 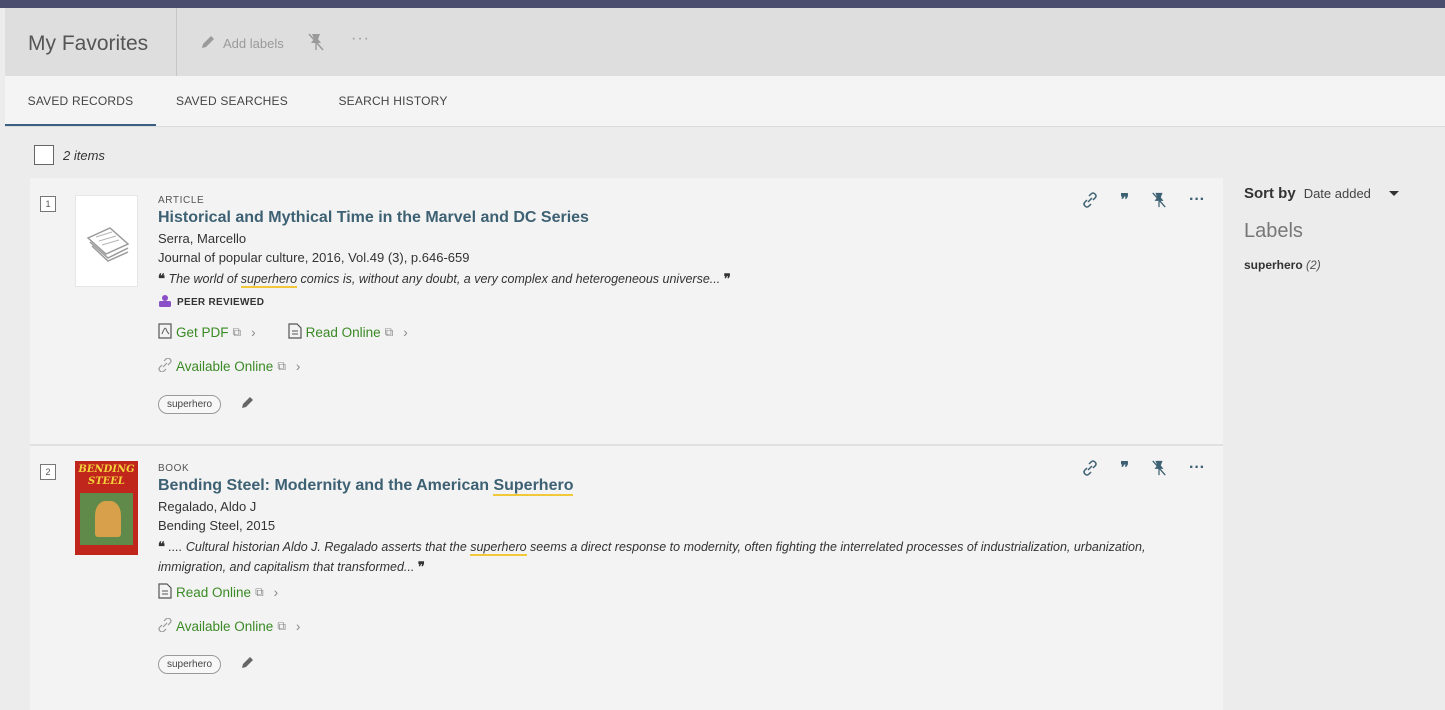 I want to click on record-number: 2, so click(x=48, y=472).